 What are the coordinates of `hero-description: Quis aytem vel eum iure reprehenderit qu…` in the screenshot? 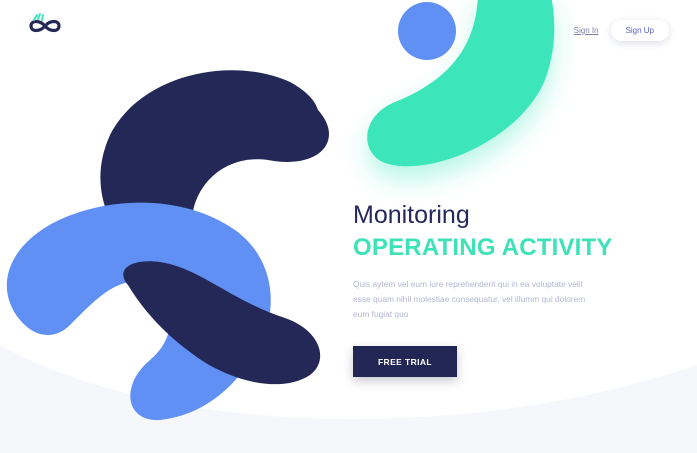 It's located at (469, 299).